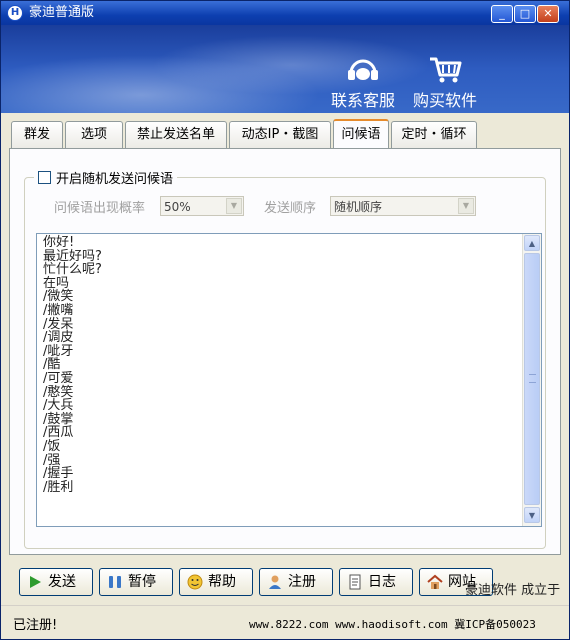  Describe the element at coordinates (58, 324) in the screenshot. I see `greeting-line: /发呆` at that location.